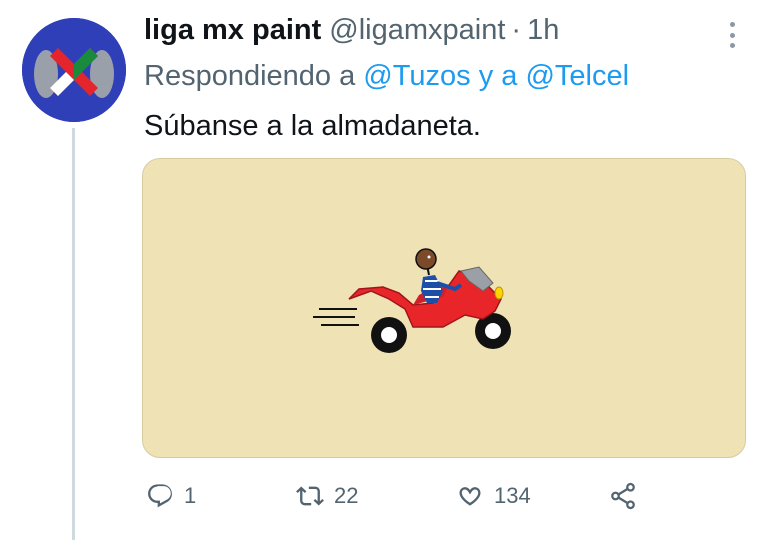 This screenshot has width=768, height=540. What do you see at coordinates (346, 495) in the screenshot?
I see `retweet-count: 22` at bounding box center [346, 495].